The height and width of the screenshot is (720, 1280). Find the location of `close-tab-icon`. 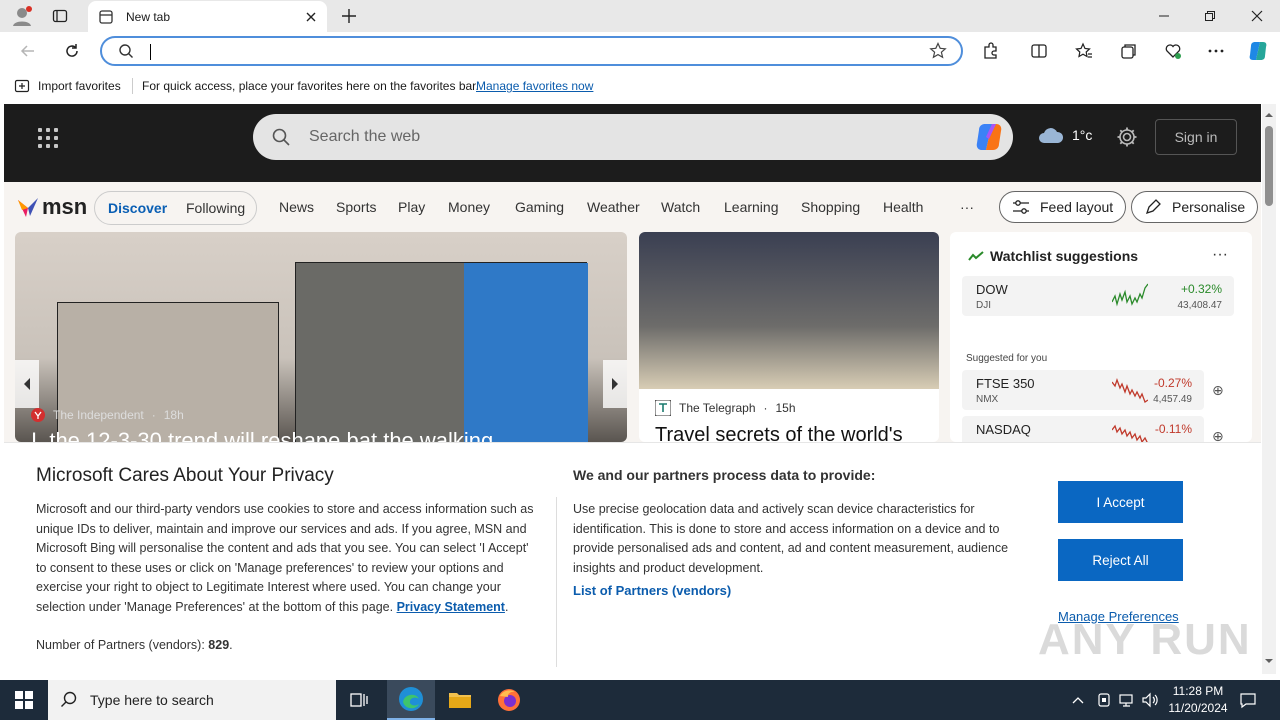

close-tab-icon is located at coordinates (311, 17).